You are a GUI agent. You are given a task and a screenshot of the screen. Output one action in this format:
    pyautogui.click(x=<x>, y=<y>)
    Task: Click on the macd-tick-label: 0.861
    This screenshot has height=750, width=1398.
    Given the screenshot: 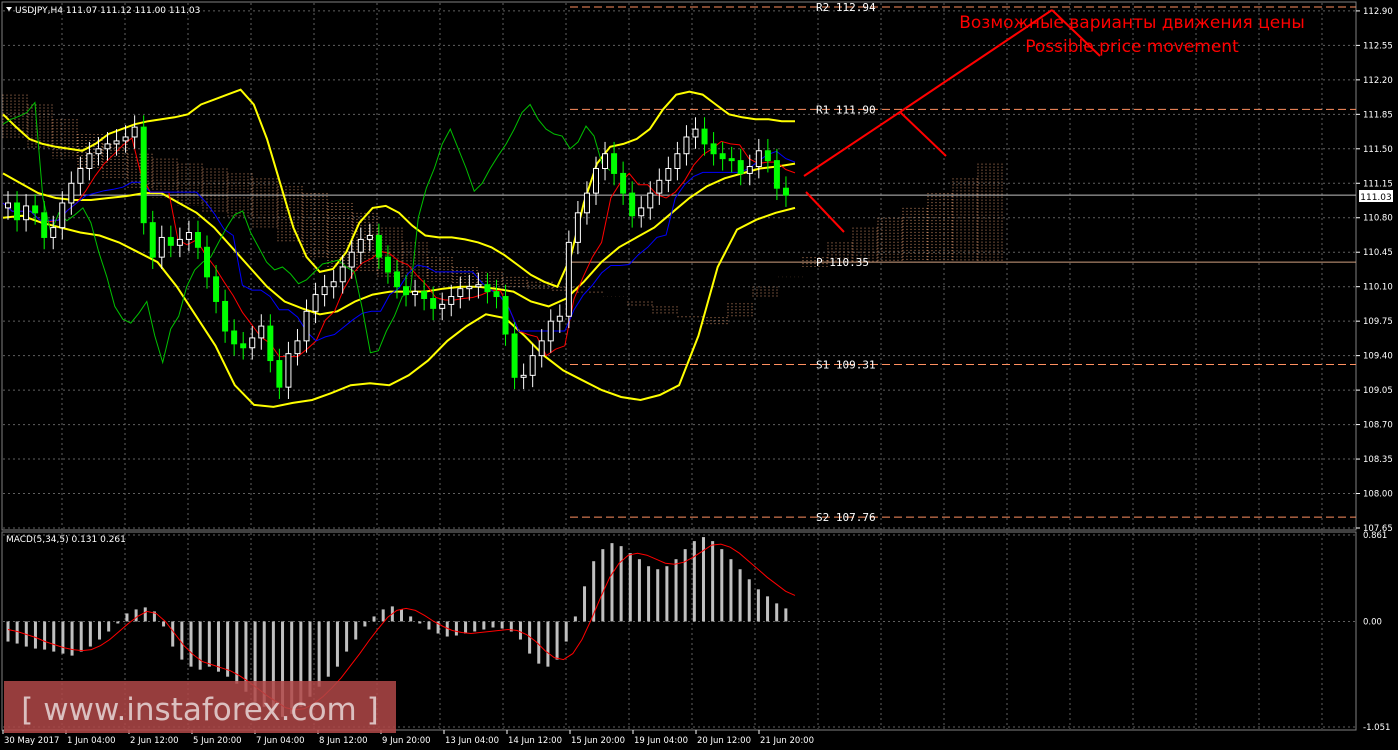 What is the action you would take?
    pyautogui.click(x=1375, y=536)
    